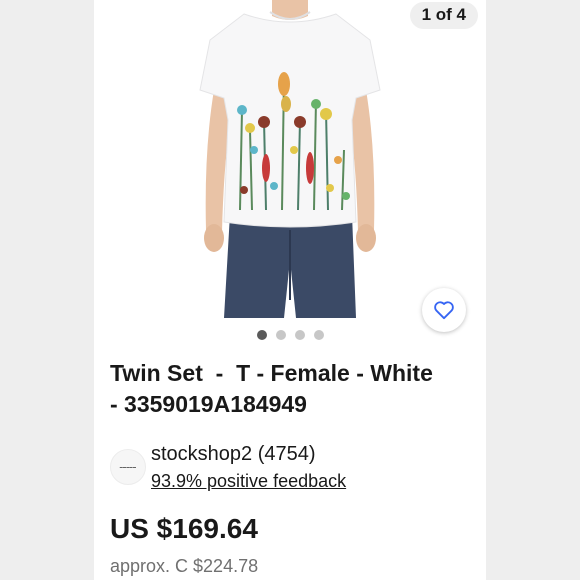 The image size is (580, 580). I want to click on seller-feedback-link: 93.9% positive feedback, so click(248, 481).